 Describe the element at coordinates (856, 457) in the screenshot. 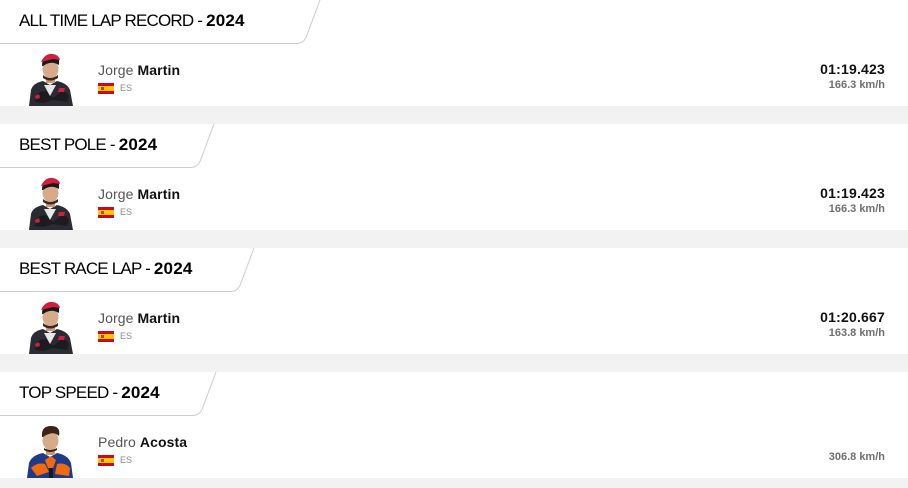

I see `lap-speed: 306.8 km/h` at that location.